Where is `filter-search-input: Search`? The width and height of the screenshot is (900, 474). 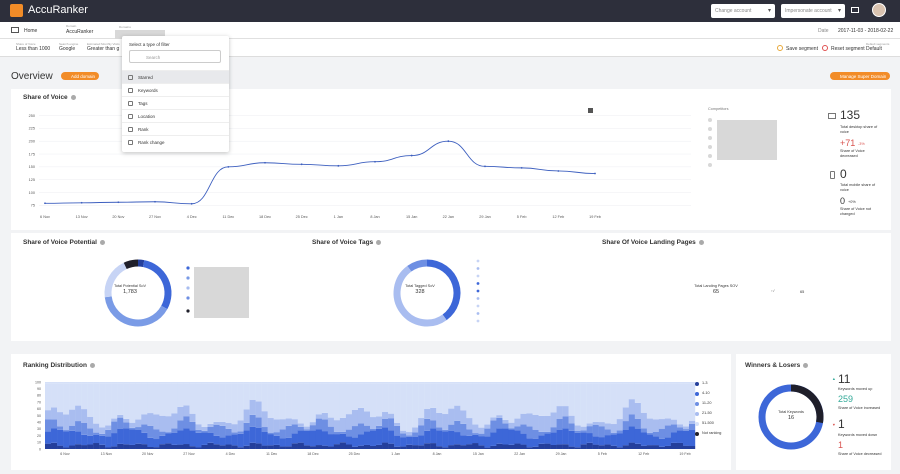
filter-search-input: Search is located at coordinates (175, 56).